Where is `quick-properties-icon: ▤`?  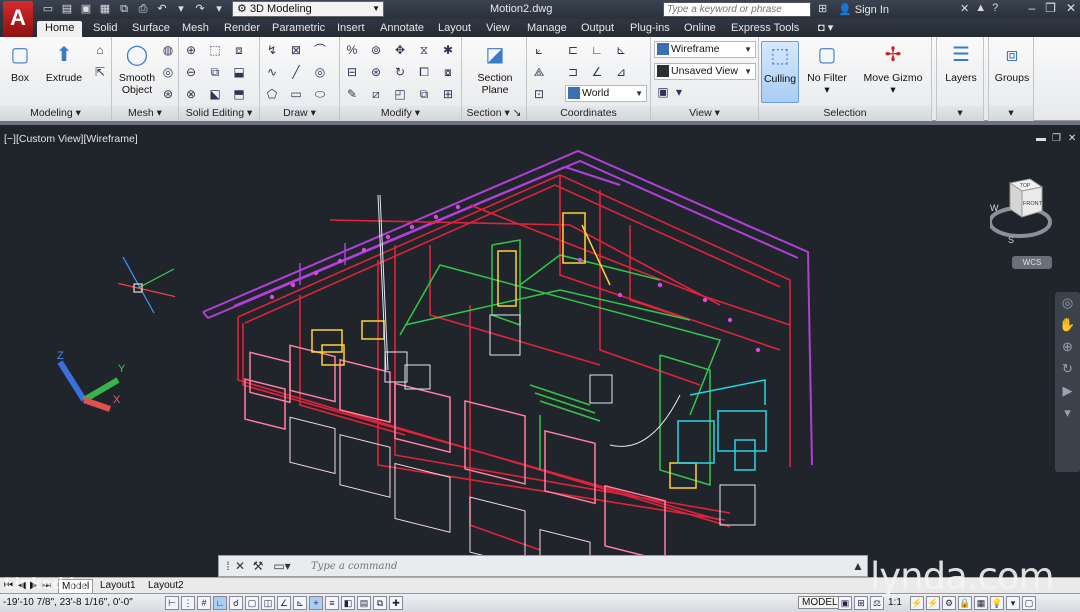
quick-properties-icon: ▤ is located at coordinates (364, 603).